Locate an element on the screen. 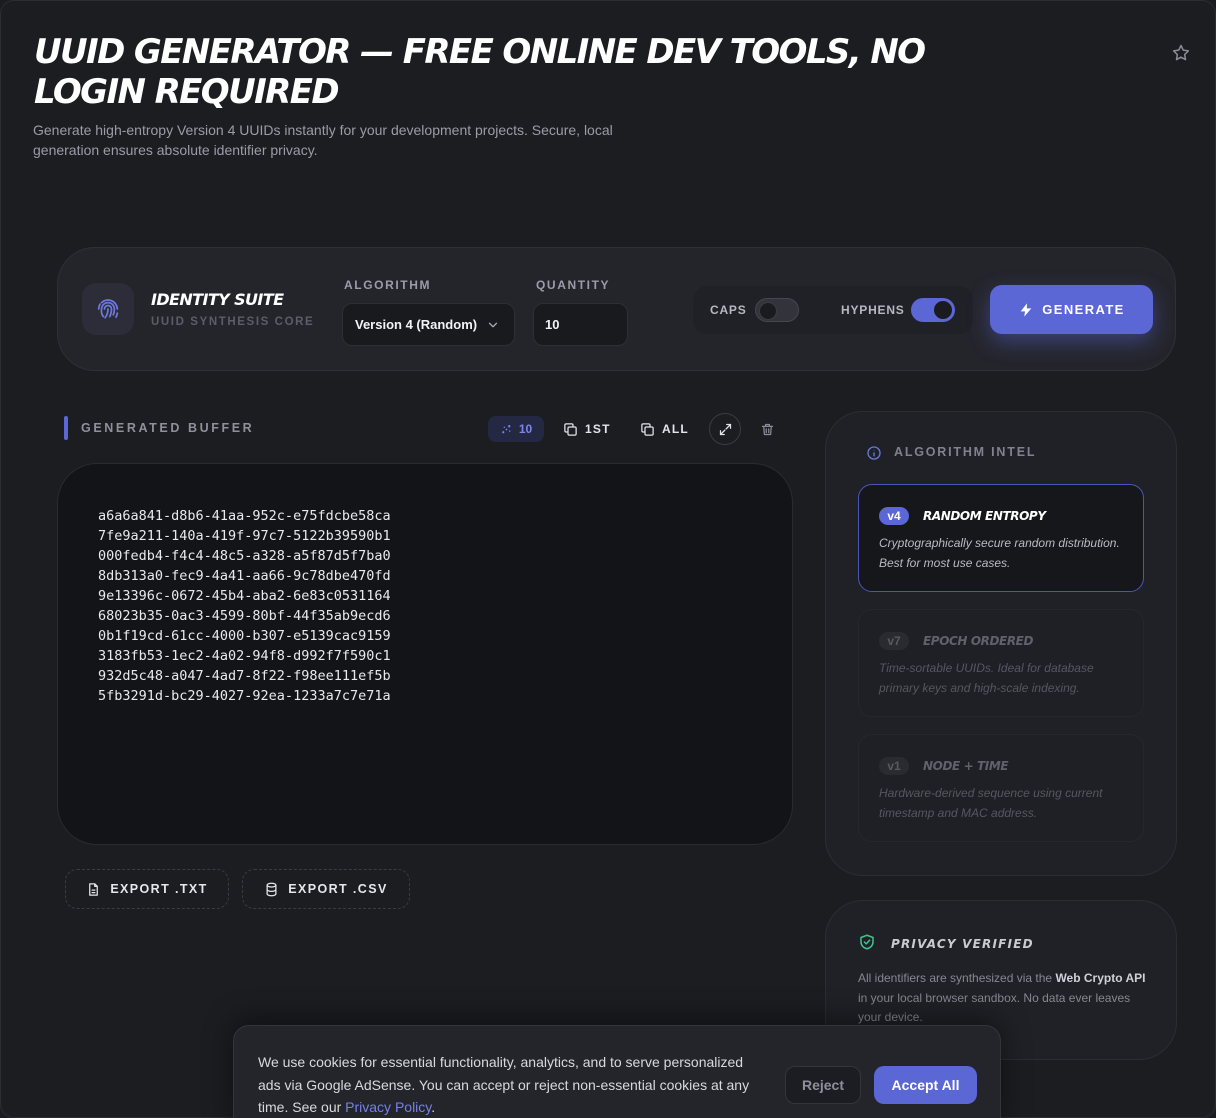 This screenshot has width=1216, height=1118. privacy-policy-link: Privacy Policy is located at coordinates (388, 1107).